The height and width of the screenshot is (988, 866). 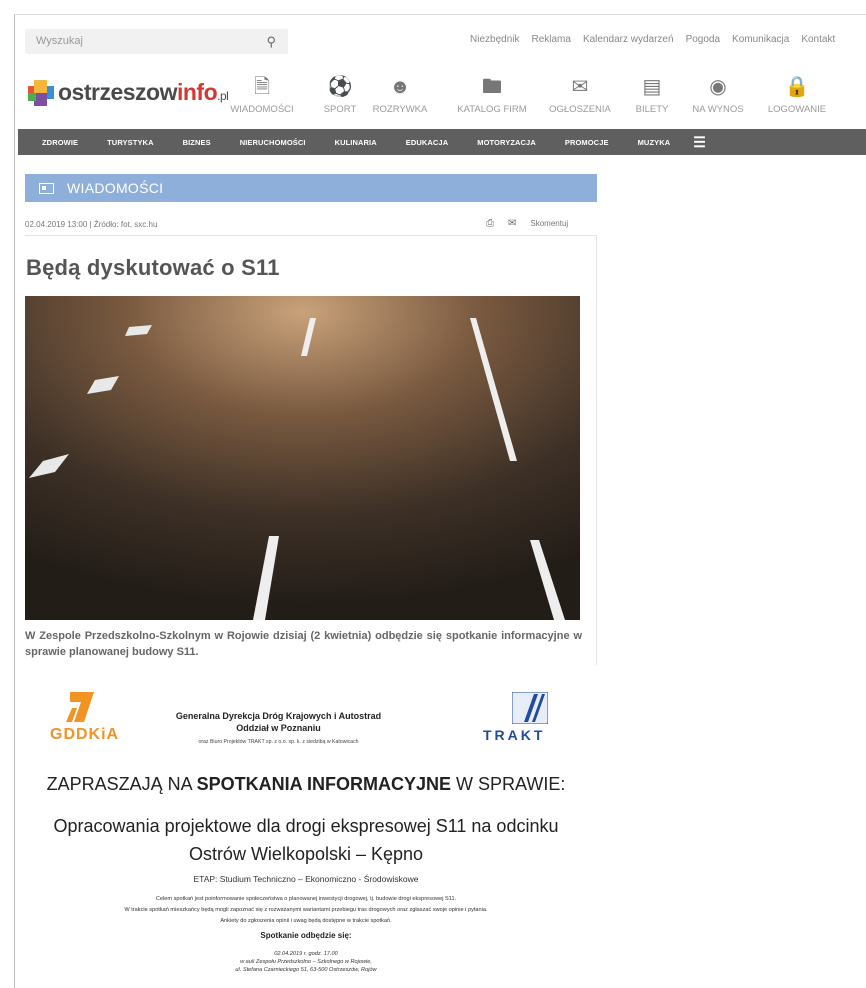 I want to click on plate-icon: ◉, so click(x=718, y=87).